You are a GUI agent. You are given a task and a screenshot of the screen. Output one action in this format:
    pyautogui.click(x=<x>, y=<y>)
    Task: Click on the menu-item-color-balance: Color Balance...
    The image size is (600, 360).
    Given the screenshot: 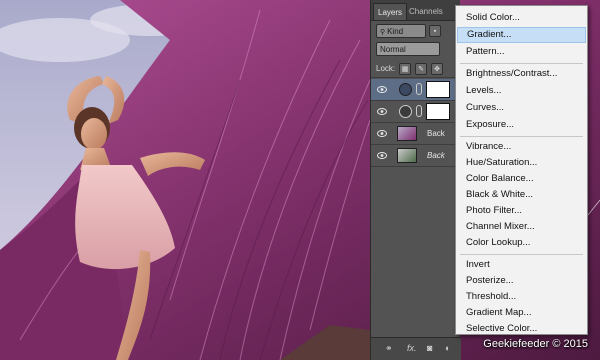 What is the action you would take?
    pyautogui.click(x=521, y=179)
    